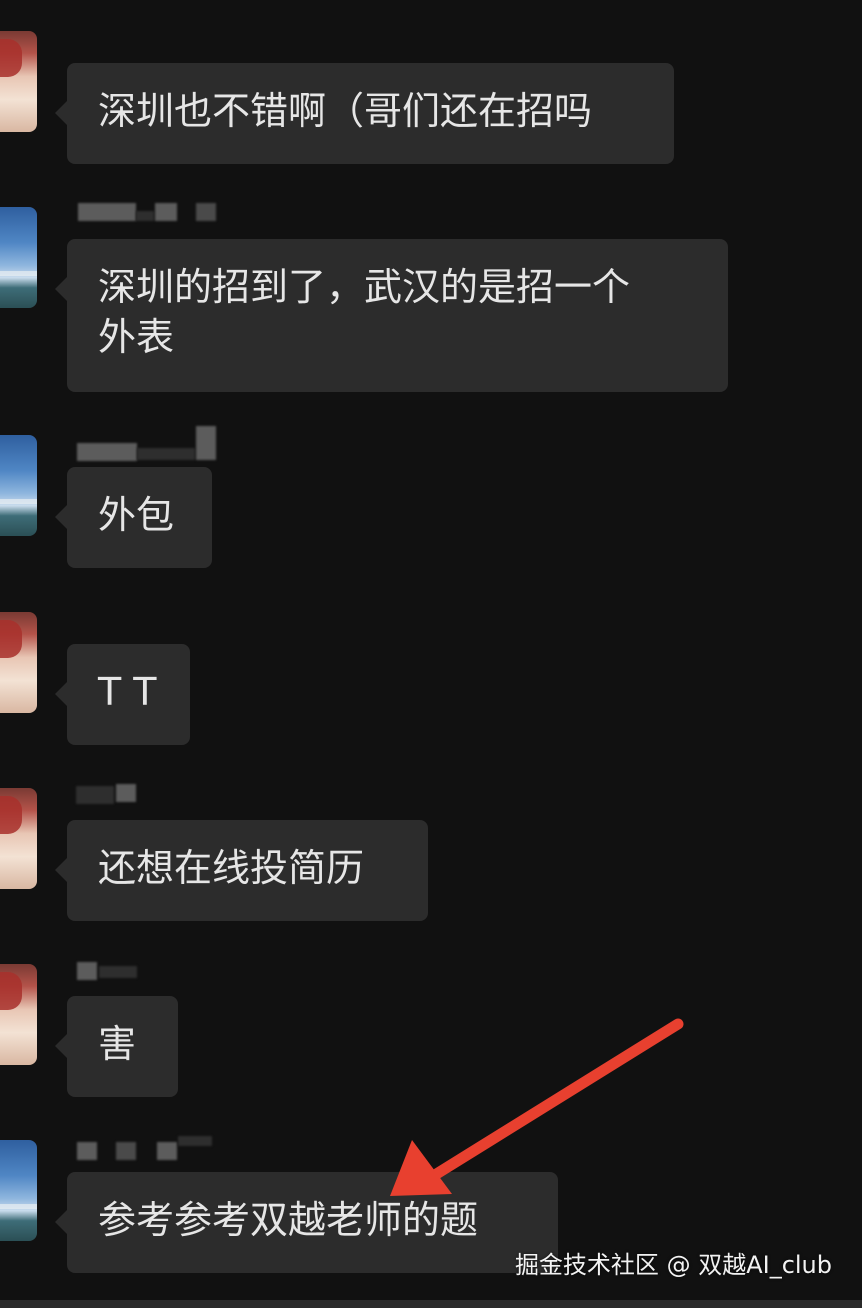 The image size is (862, 1308). I want to click on message-bubble: 害, so click(116, 1046).